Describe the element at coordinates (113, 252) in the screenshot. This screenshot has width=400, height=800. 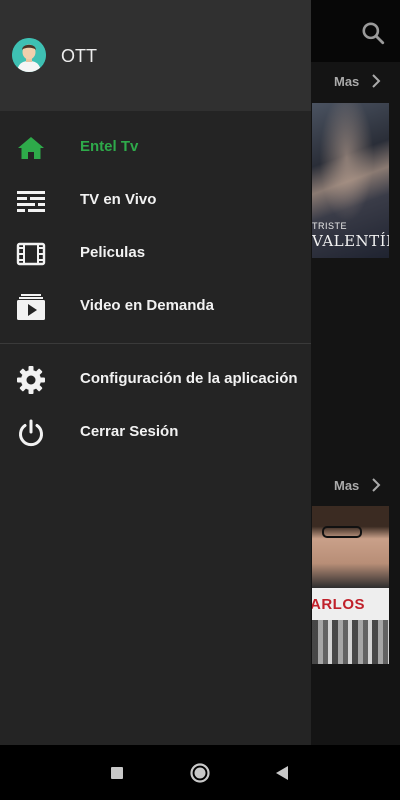
I see `menu-item-label: Peliculas` at that location.